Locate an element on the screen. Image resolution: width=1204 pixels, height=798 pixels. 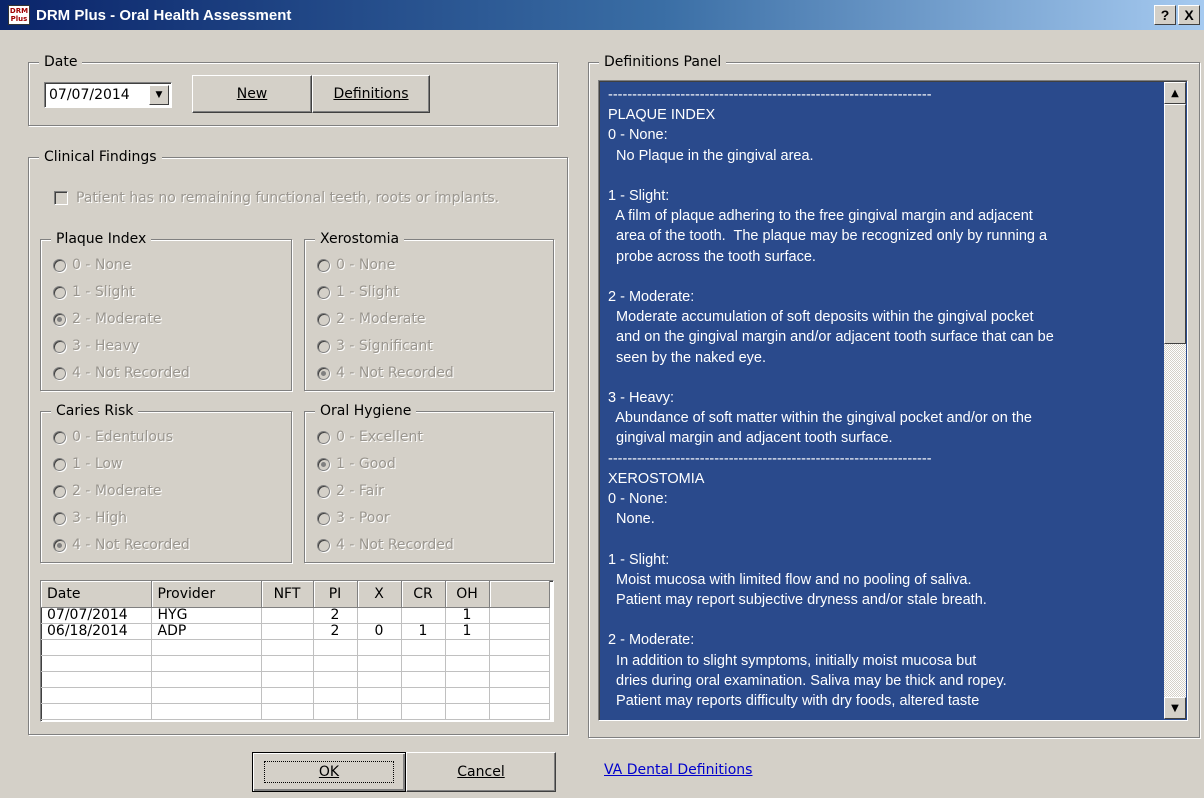
plaque-option-2: 2 - Moderate is located at coordinates (107, 319).